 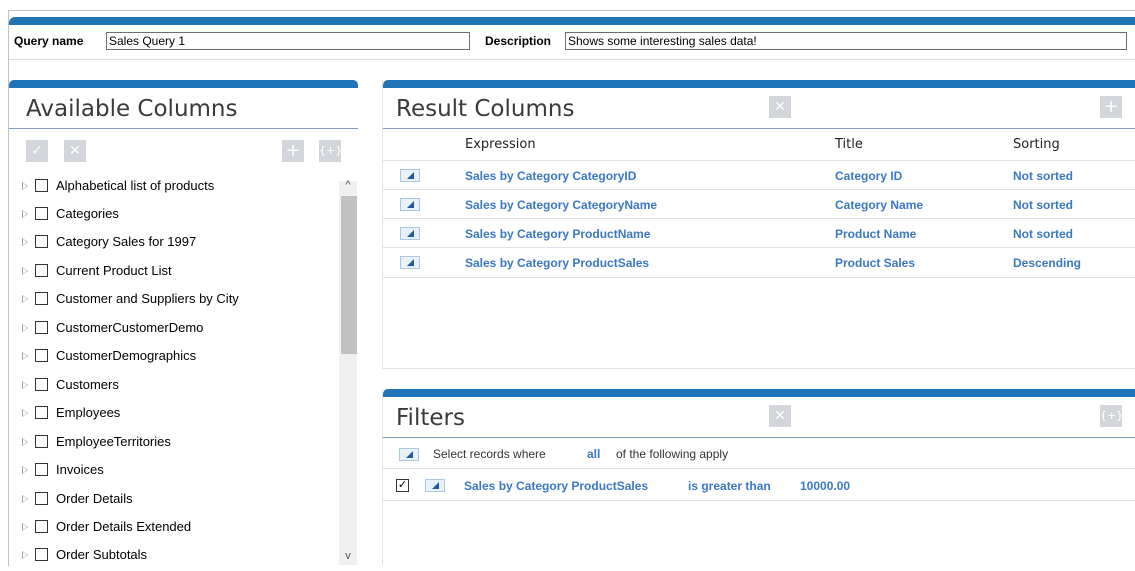 What do you see at coordinates (174, 301) in the screenshot?
I see `tree-item: Customer and Suppliers by City` at bounding box center [174, 301].